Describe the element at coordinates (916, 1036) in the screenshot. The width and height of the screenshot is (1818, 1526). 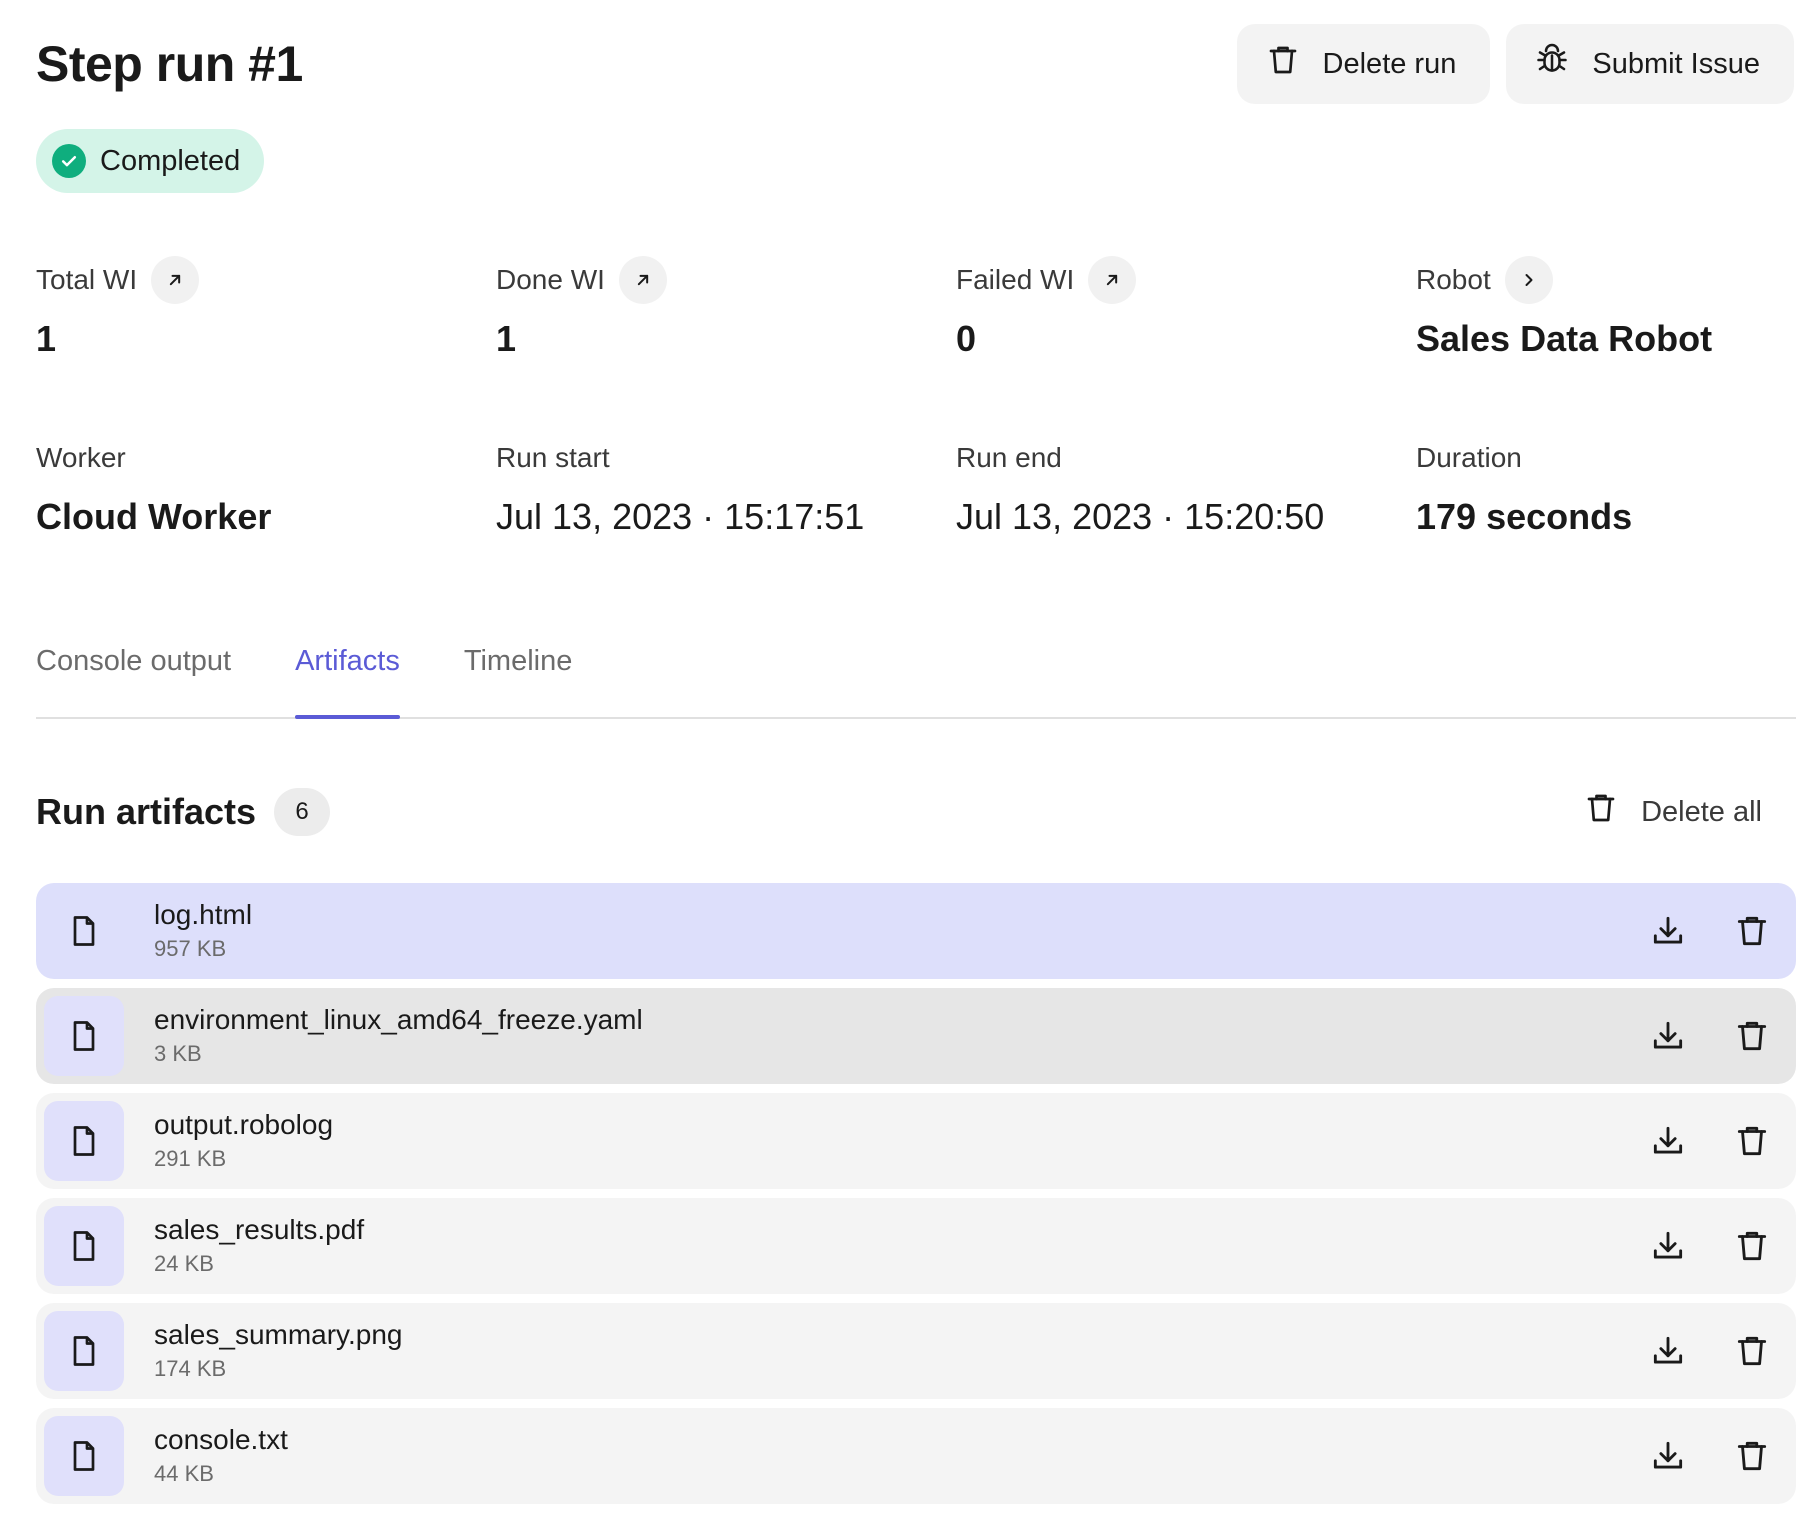
I see `artifact-row: environment_linux_amd64_freeze.yaml 3 KB` at that location.